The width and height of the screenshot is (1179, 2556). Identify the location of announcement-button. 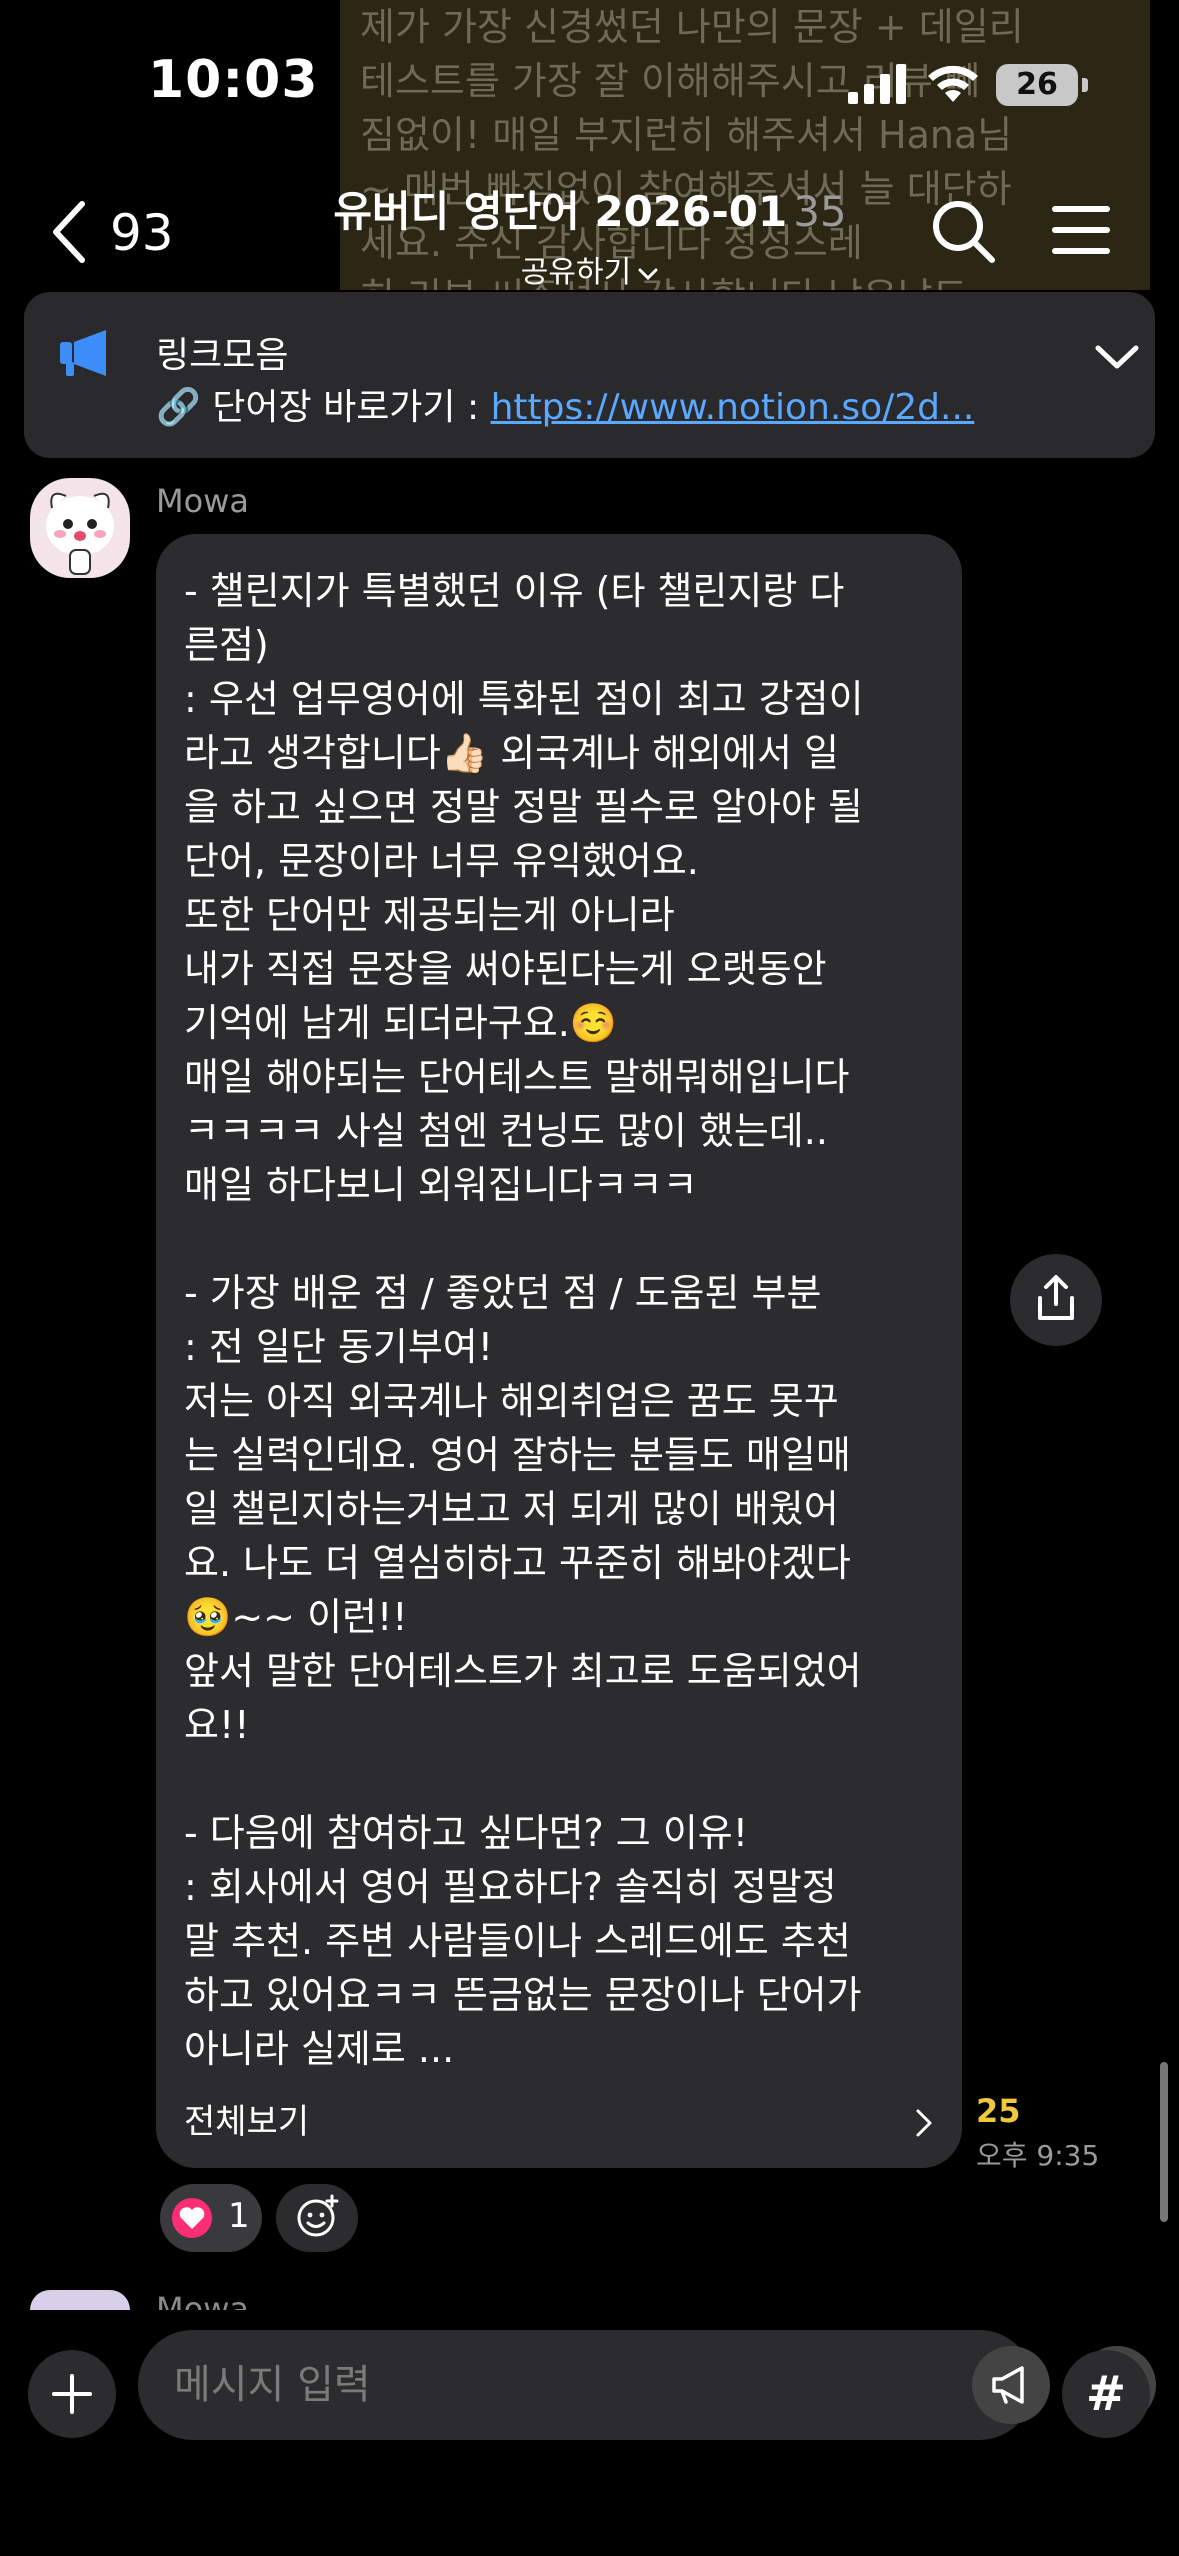
(1011, 2385).